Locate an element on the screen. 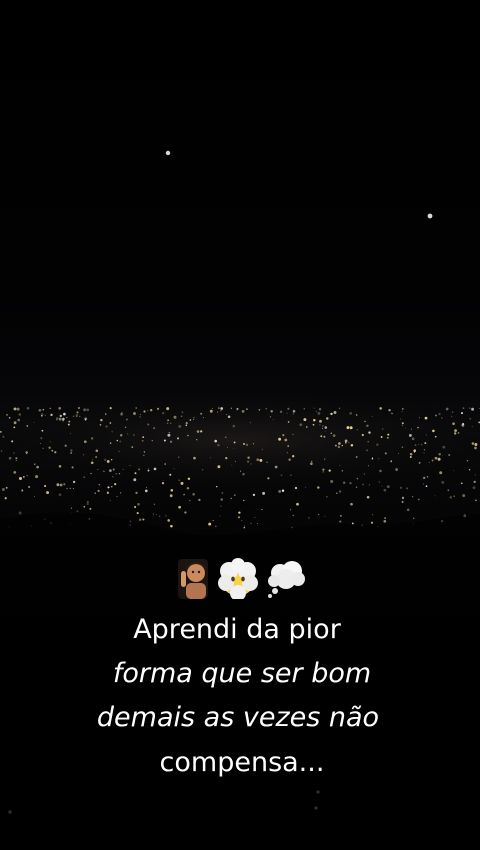 This screenshot has width=480, height=850. shushing-person-emoji is located at coordinates (193, 579).